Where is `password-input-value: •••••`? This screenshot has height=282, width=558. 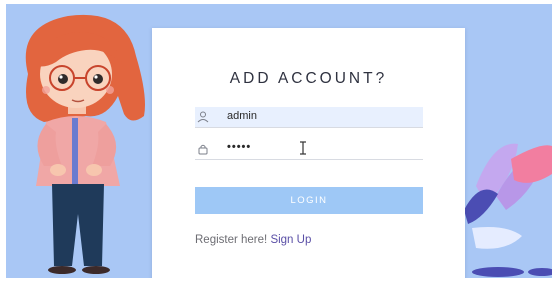 password-input-value: ••••• is located at coordinates (239, 147).